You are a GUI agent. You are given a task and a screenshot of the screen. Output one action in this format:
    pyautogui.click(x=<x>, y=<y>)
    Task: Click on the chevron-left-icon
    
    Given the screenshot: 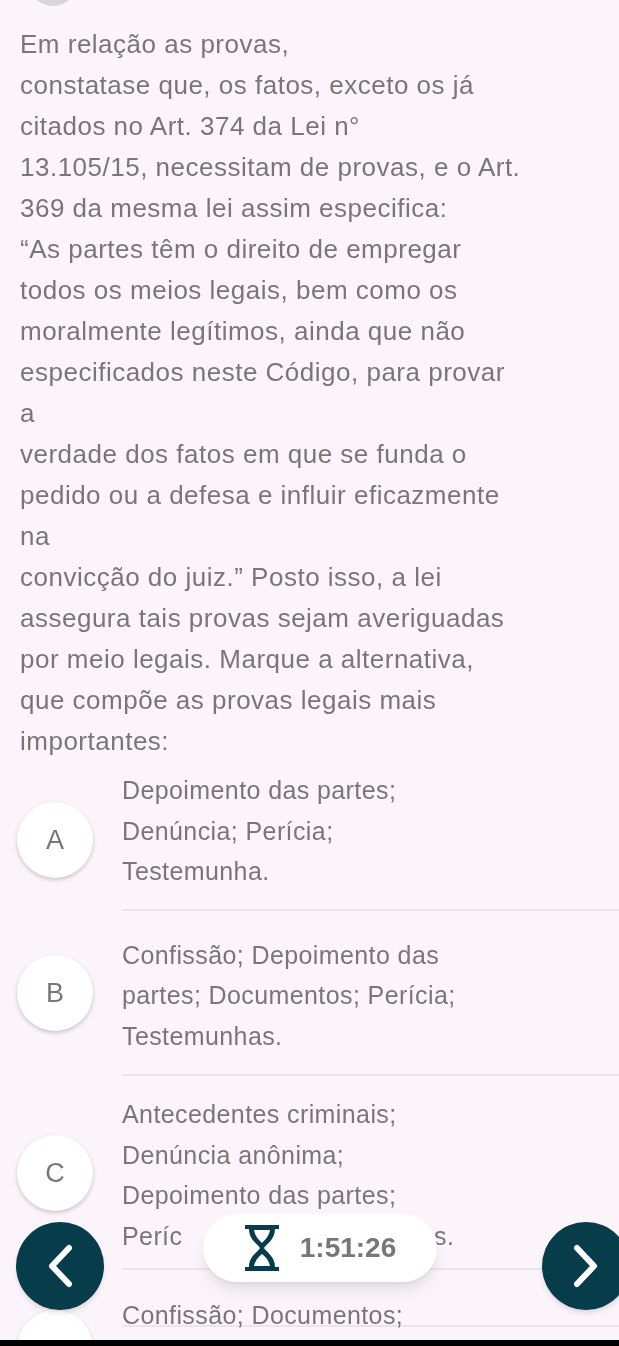 What is the action you would take?
    pyautogui.click(x=60, y=1266)
    